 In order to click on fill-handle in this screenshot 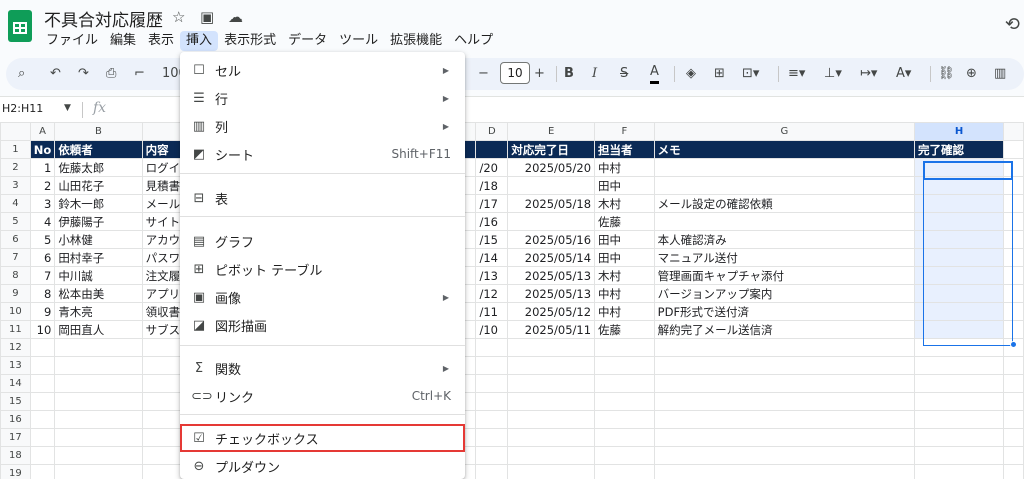, I will do `click(1013, 344)`.